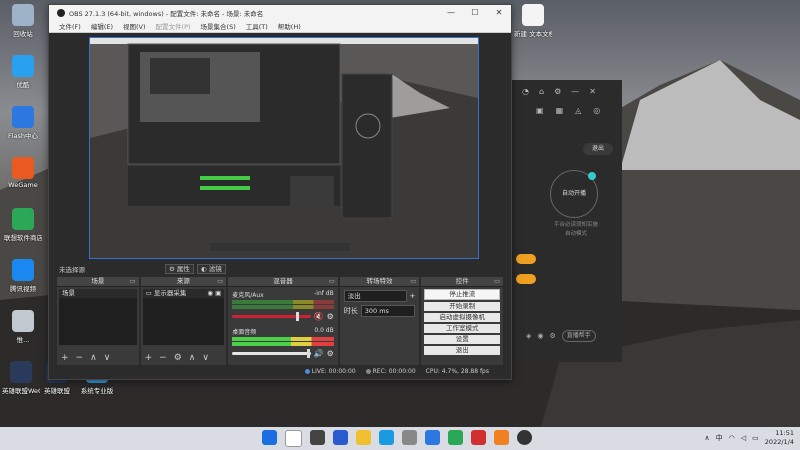 The height and width of the screenshot is (450, 800). Describe the element at coordinates (218, 293) in the screenshot. I see `lock-icon: ▣` at that location.